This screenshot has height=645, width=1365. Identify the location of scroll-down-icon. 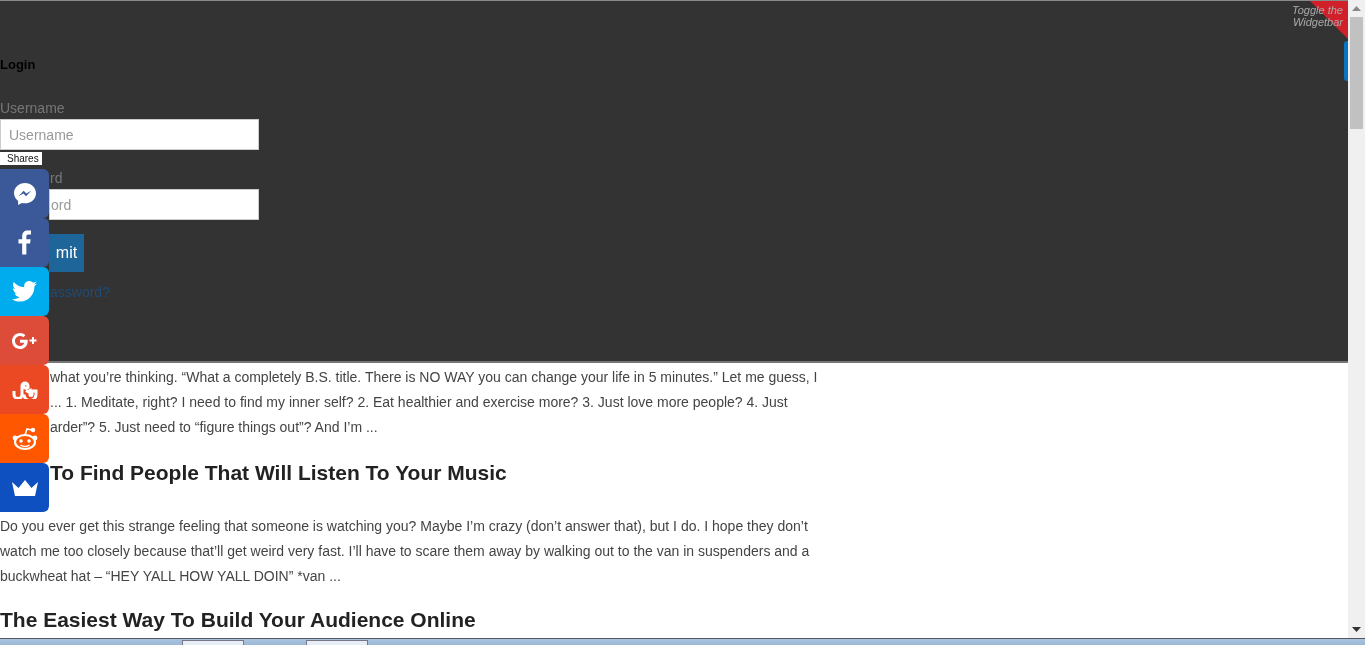
(1356, 629).